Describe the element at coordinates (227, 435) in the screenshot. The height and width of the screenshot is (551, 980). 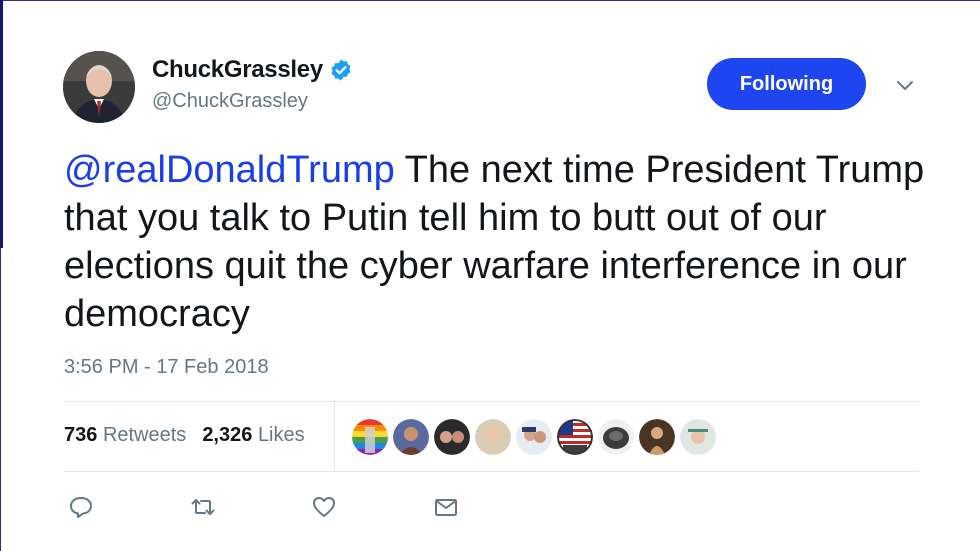
I see `likes-count: 2,326` at that location.